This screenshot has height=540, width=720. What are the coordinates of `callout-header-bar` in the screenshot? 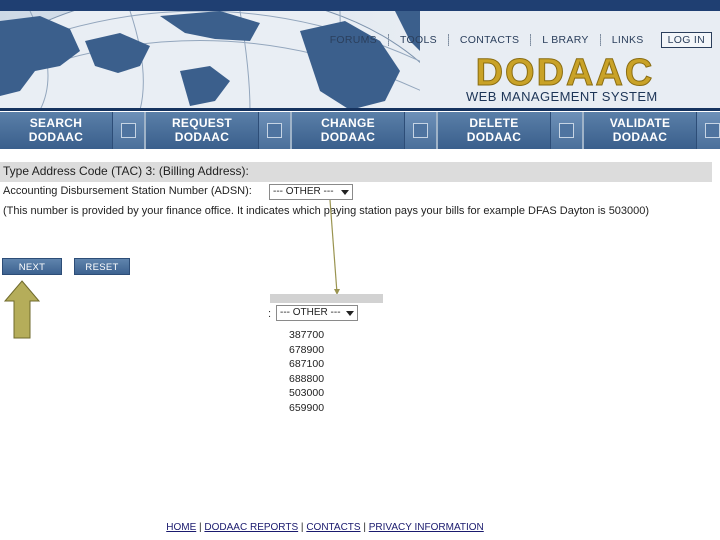 It's located at (326, 298).